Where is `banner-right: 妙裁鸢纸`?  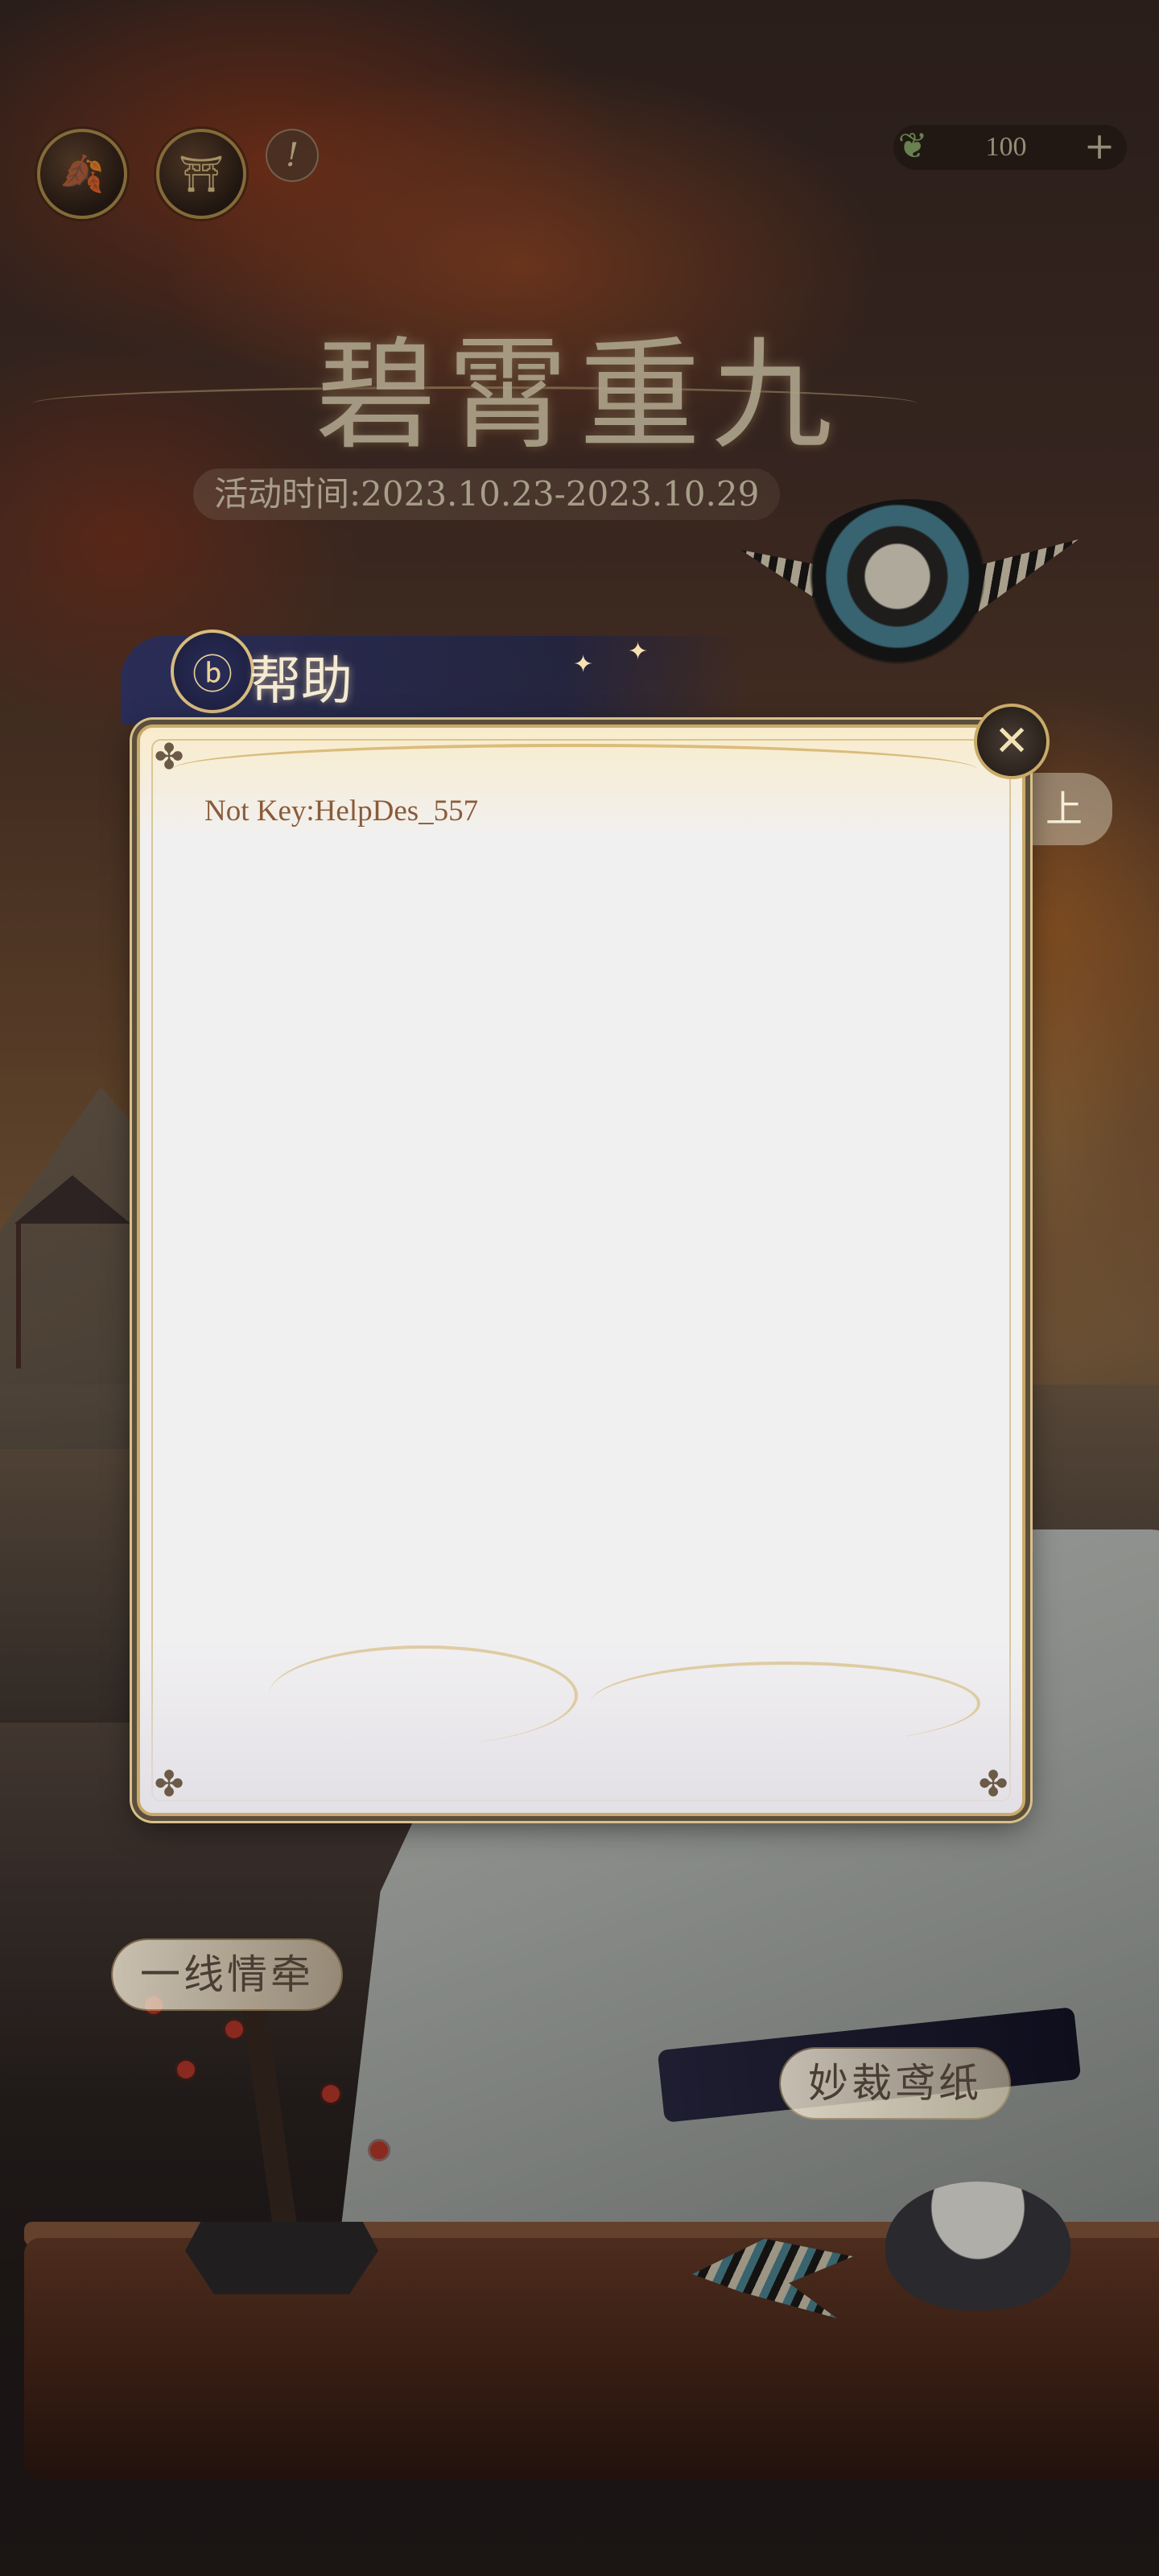 banner-right: 妙裁鸢纸 is located at coordinates (895, 2083).